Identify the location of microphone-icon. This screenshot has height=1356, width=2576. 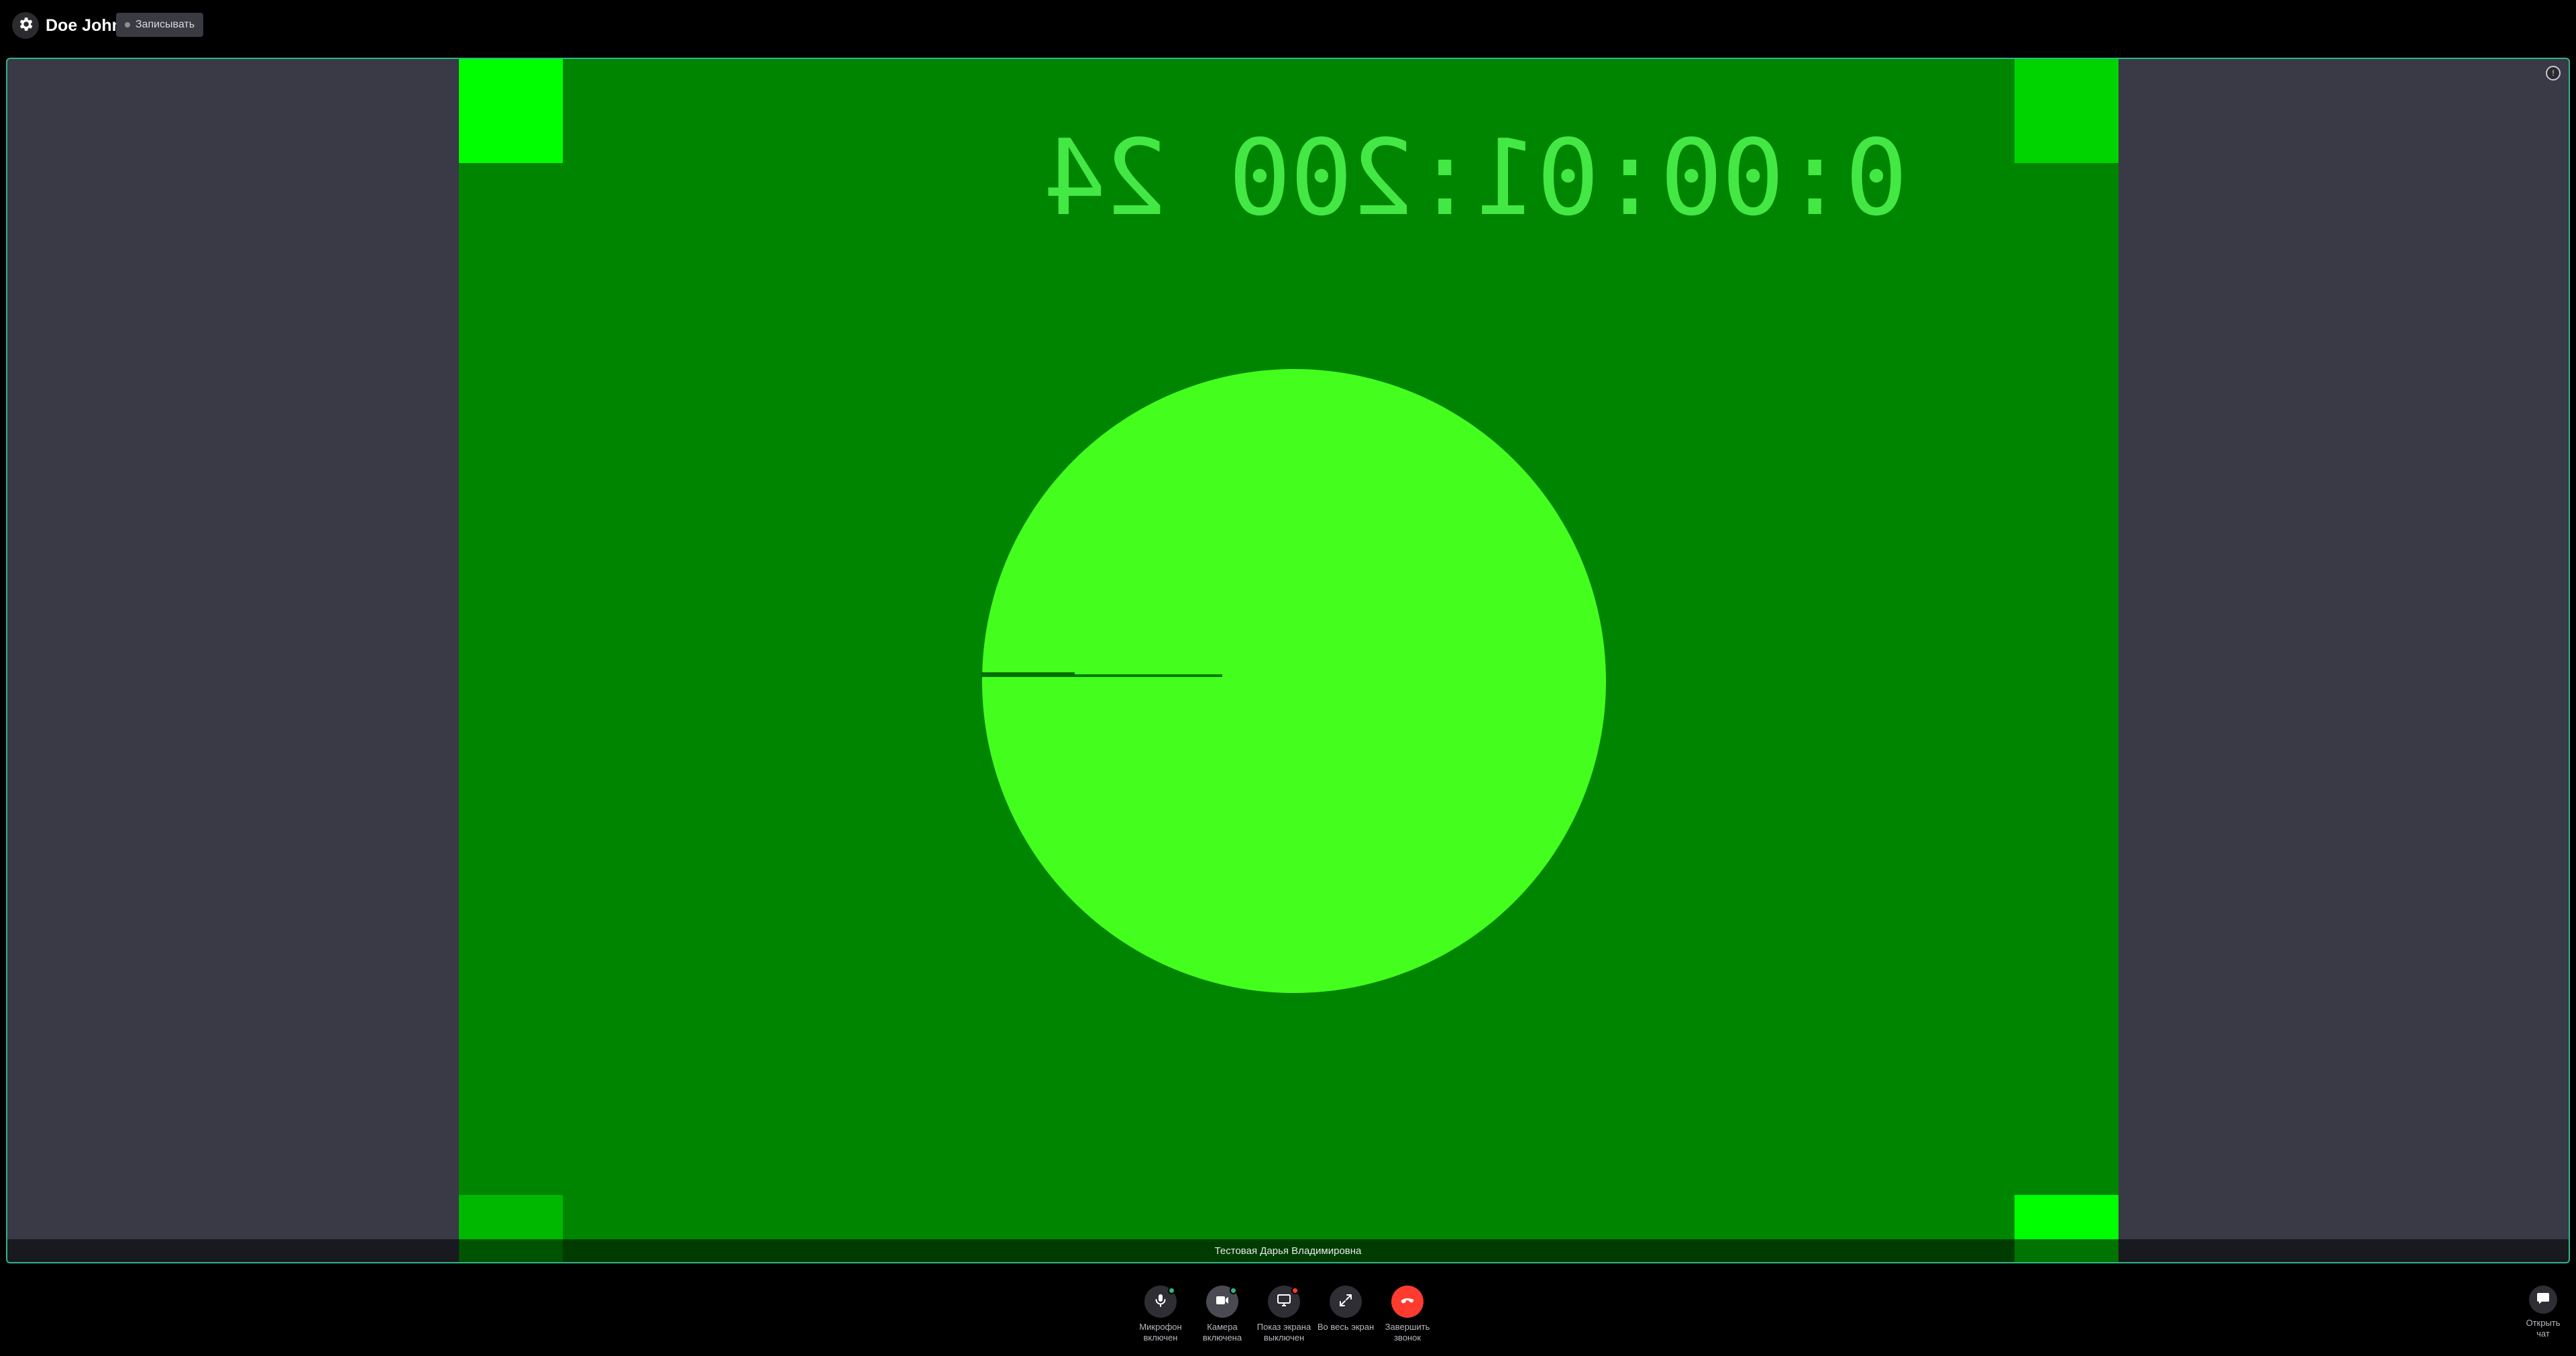
(1160, 1302).